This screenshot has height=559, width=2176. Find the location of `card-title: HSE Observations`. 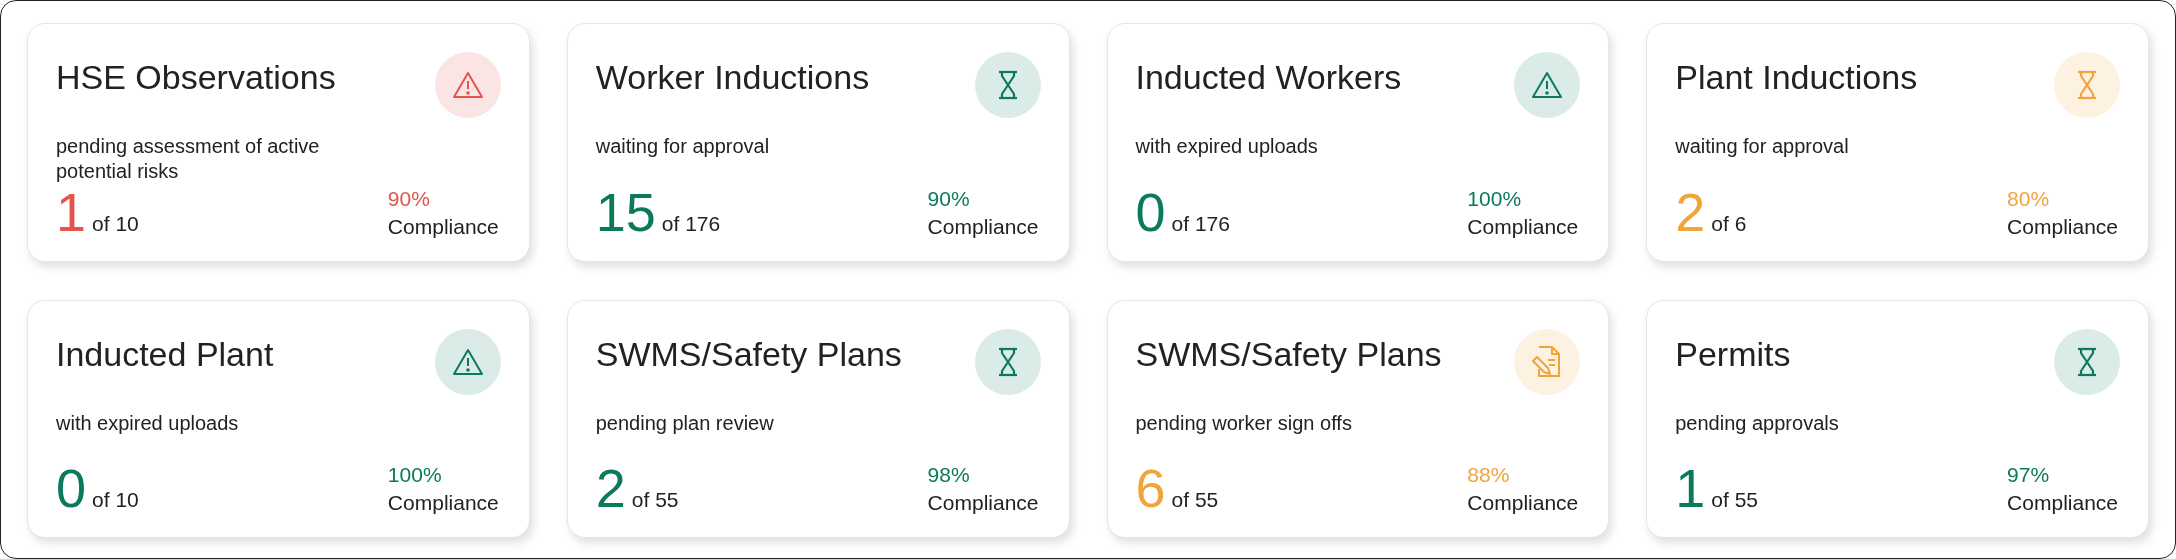

card-title: HSE Observations is located at coordinates (196, 77).